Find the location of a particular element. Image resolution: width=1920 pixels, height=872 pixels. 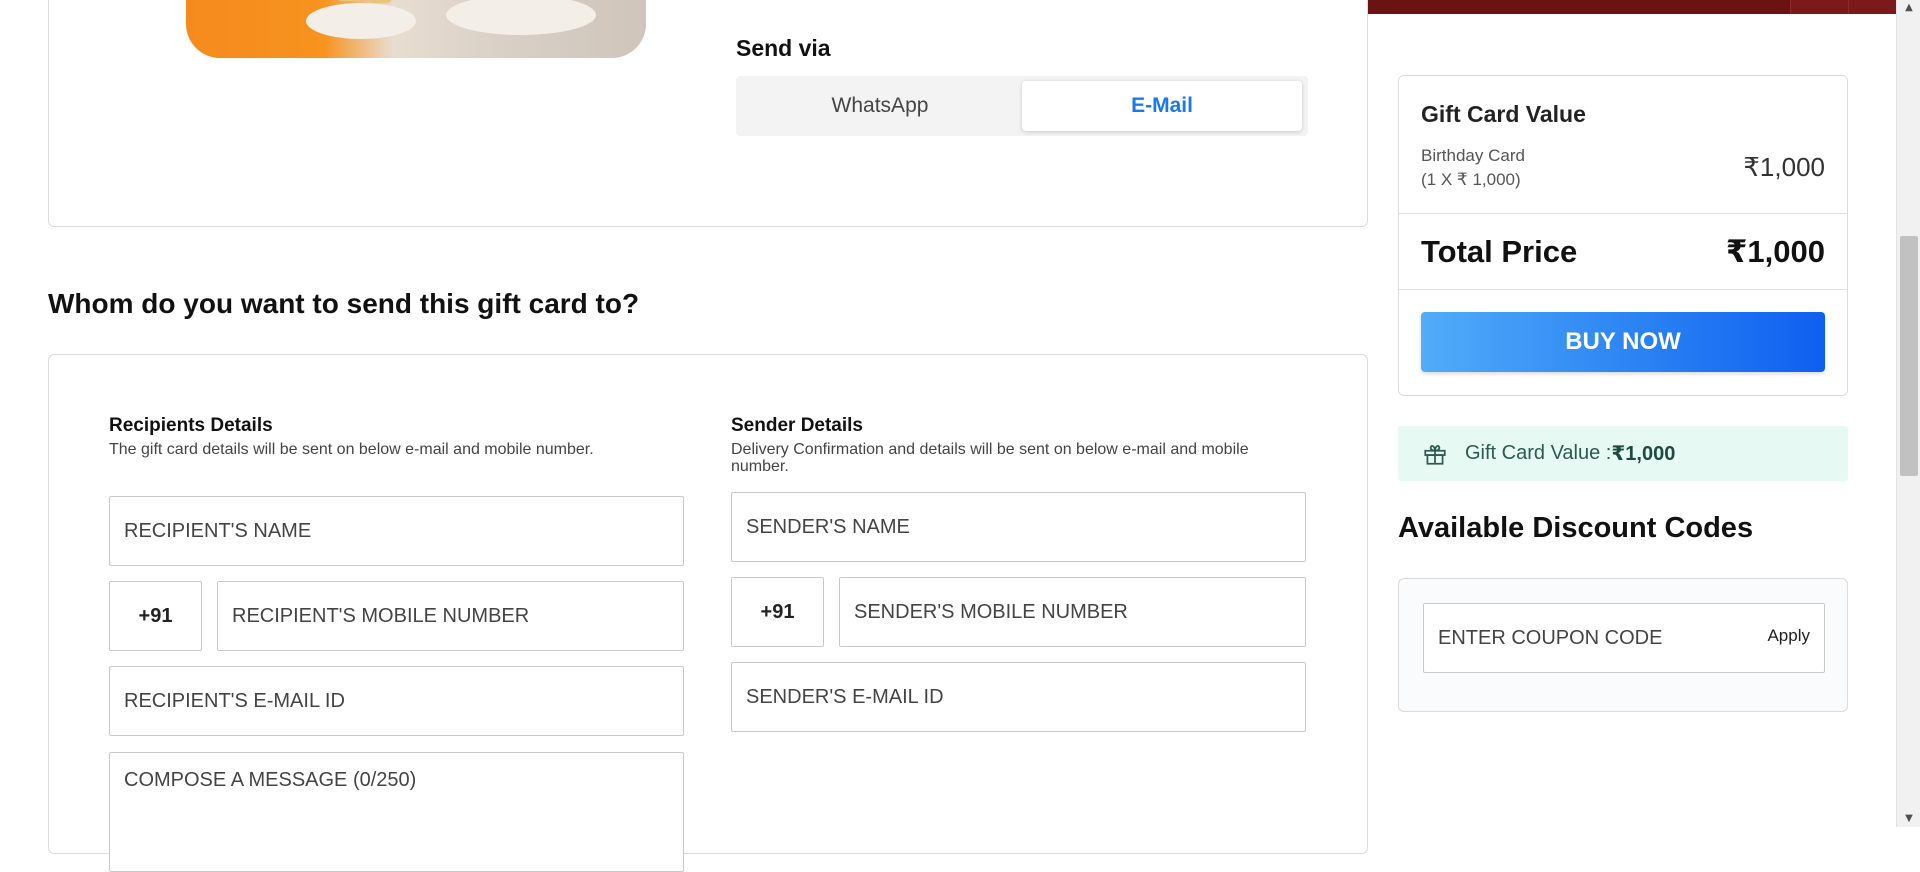

buy-now-button: BUY NOW is located at coordinates (1623, 342).